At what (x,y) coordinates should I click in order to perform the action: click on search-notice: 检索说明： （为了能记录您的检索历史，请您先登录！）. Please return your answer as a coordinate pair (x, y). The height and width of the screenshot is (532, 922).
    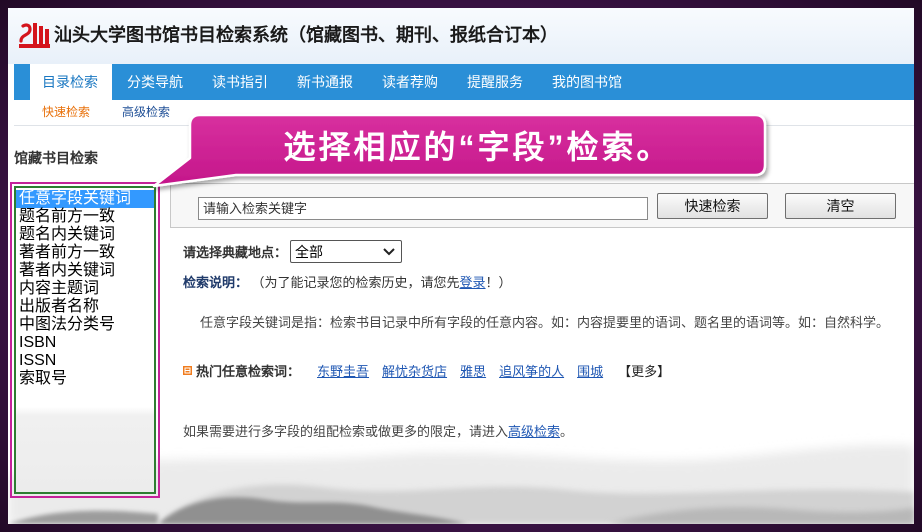
    Looking at the image, I should click on (347, 283).